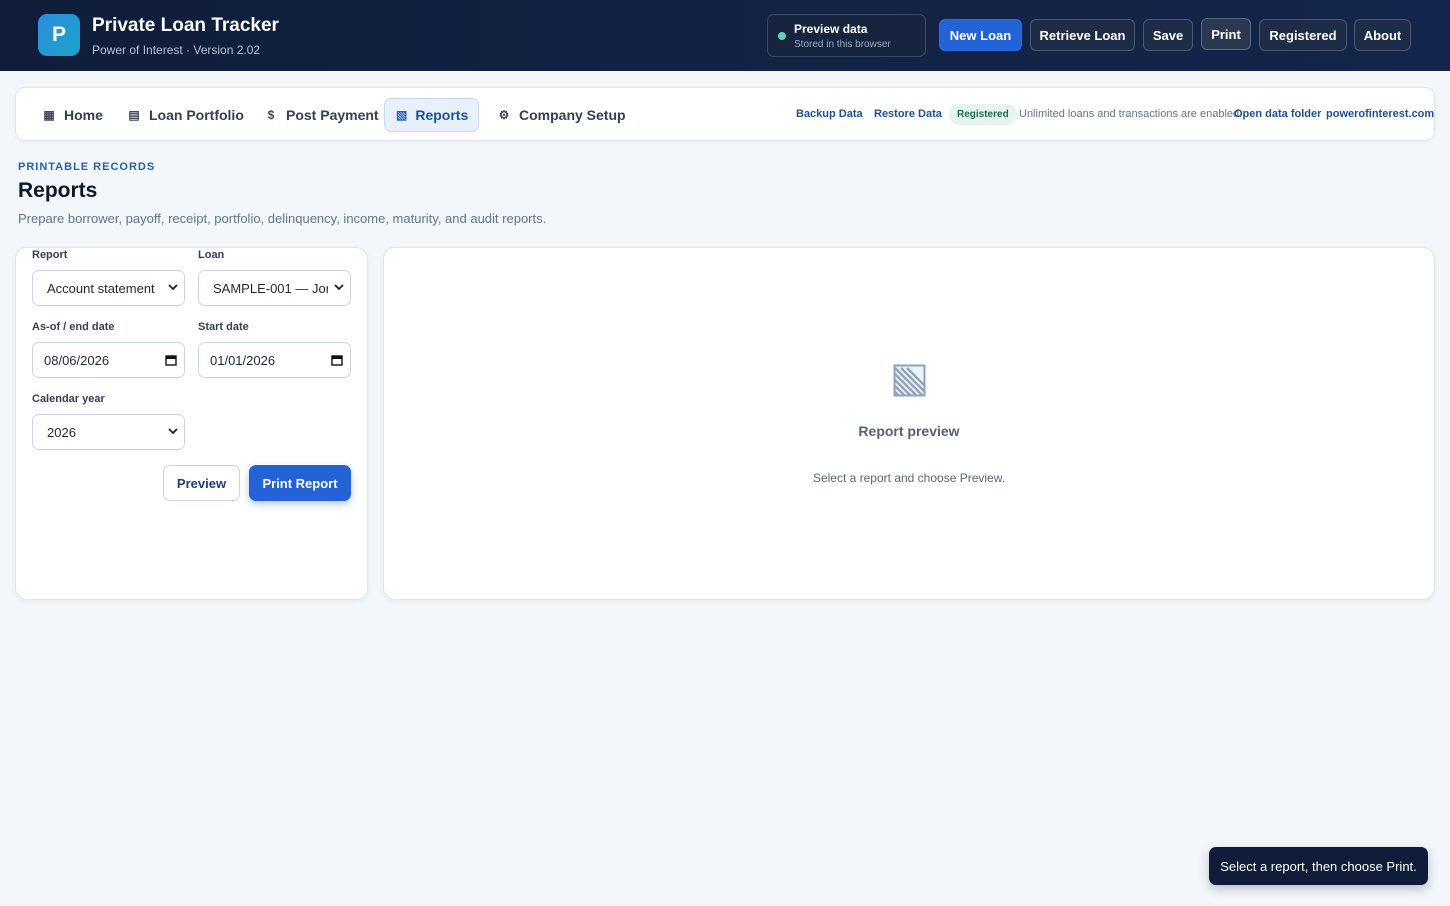 The image size is (1450, 906). I want to click on calendar-year-value: 2026, so click(61, 432).